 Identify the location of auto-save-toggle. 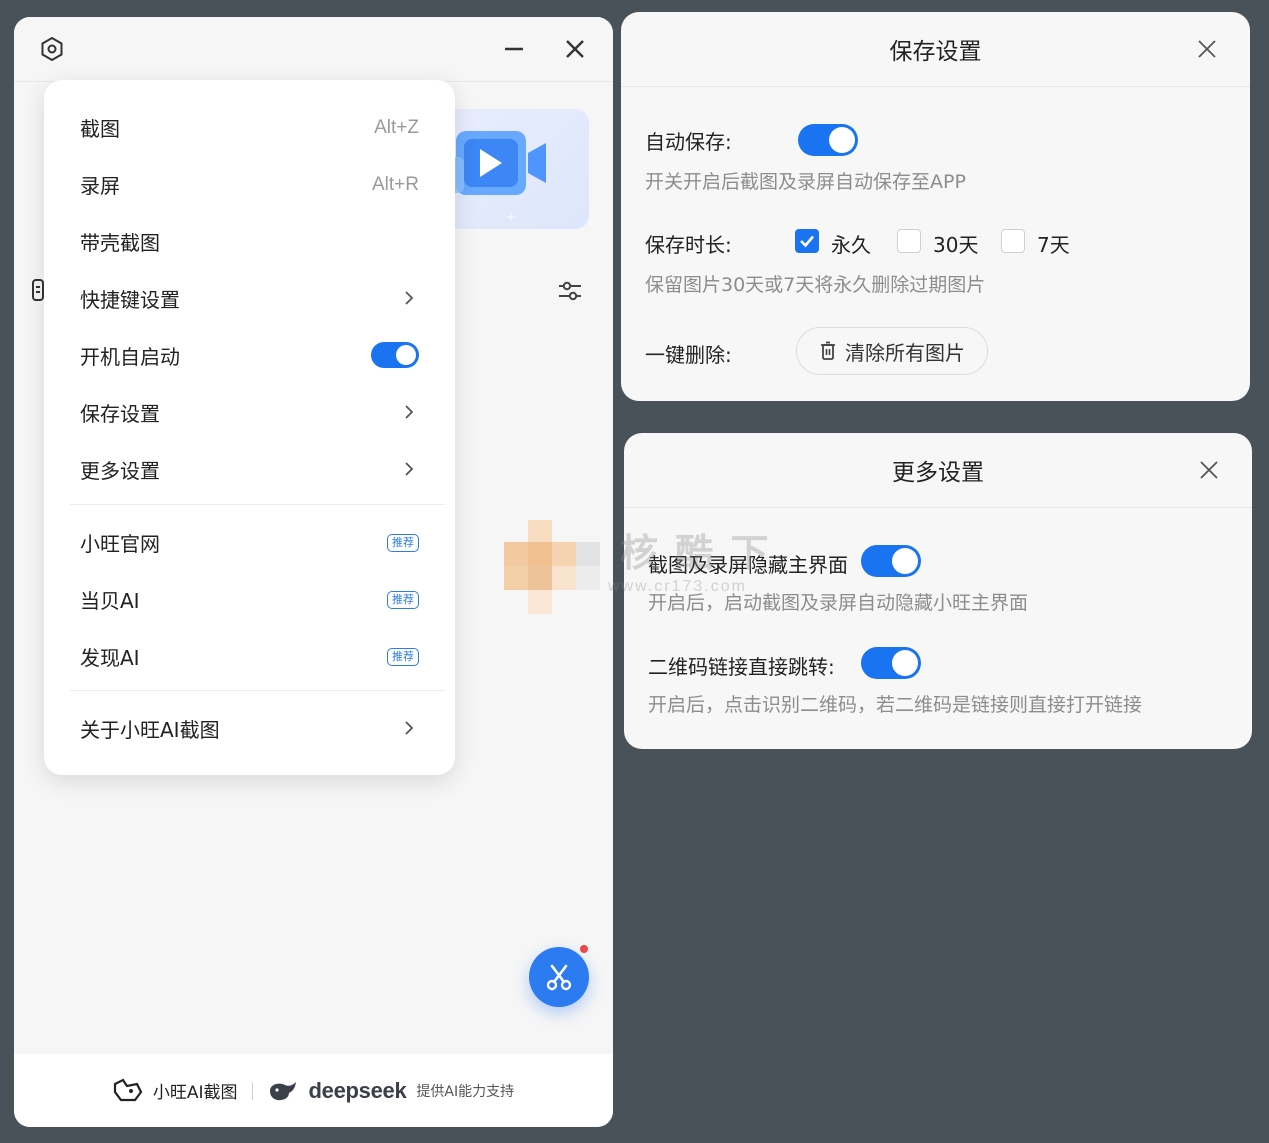
(828, 140).